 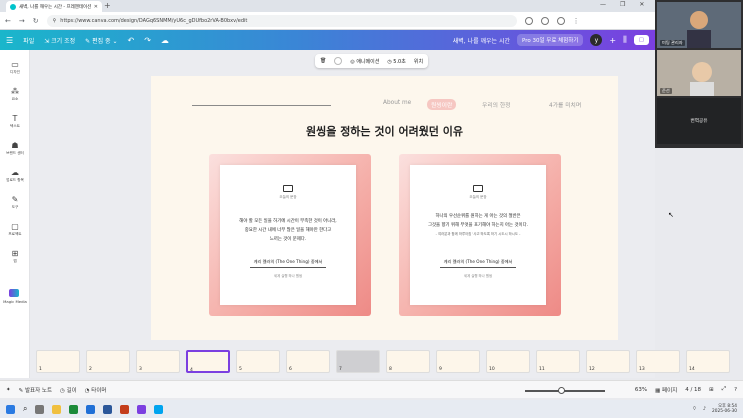 I want to click on search-icon: ⌕, so click(x=25, y=409).